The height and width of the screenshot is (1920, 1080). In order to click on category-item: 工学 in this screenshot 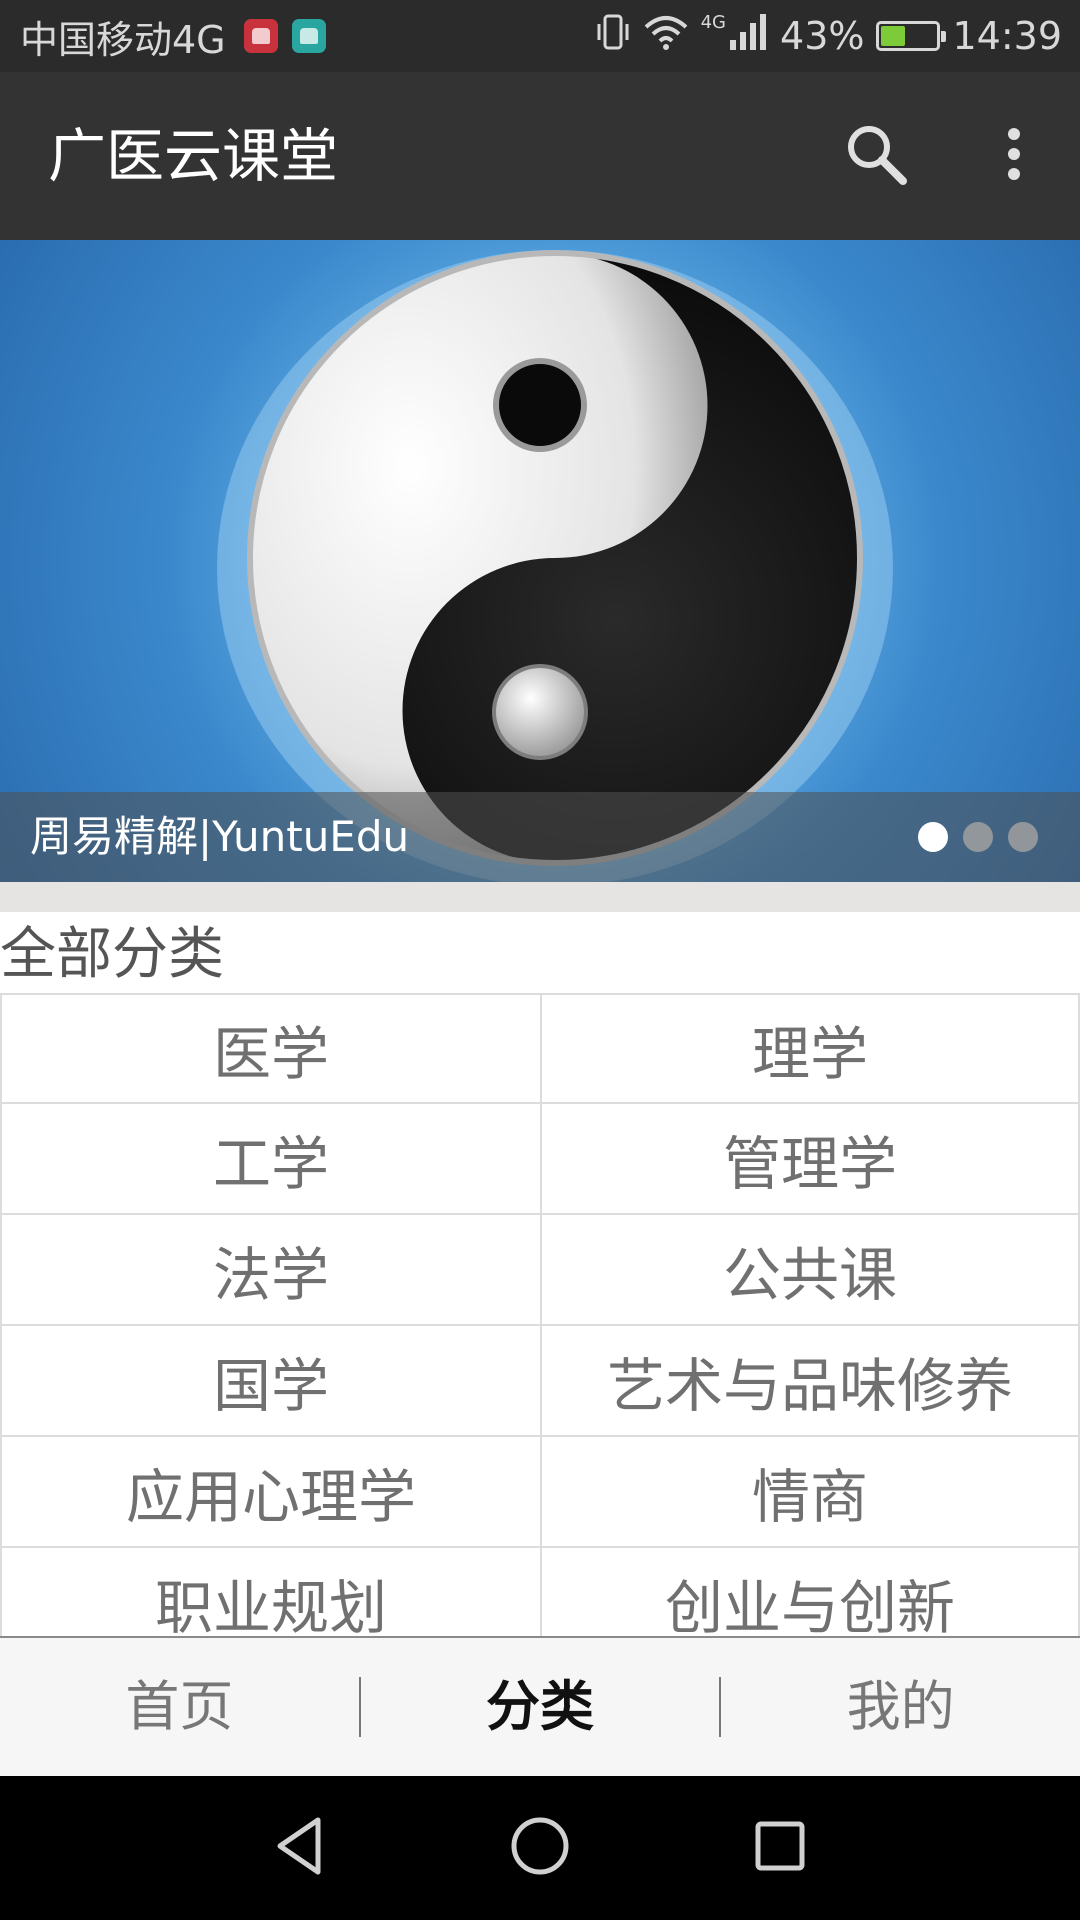, I will do `click(270, 1159)`.